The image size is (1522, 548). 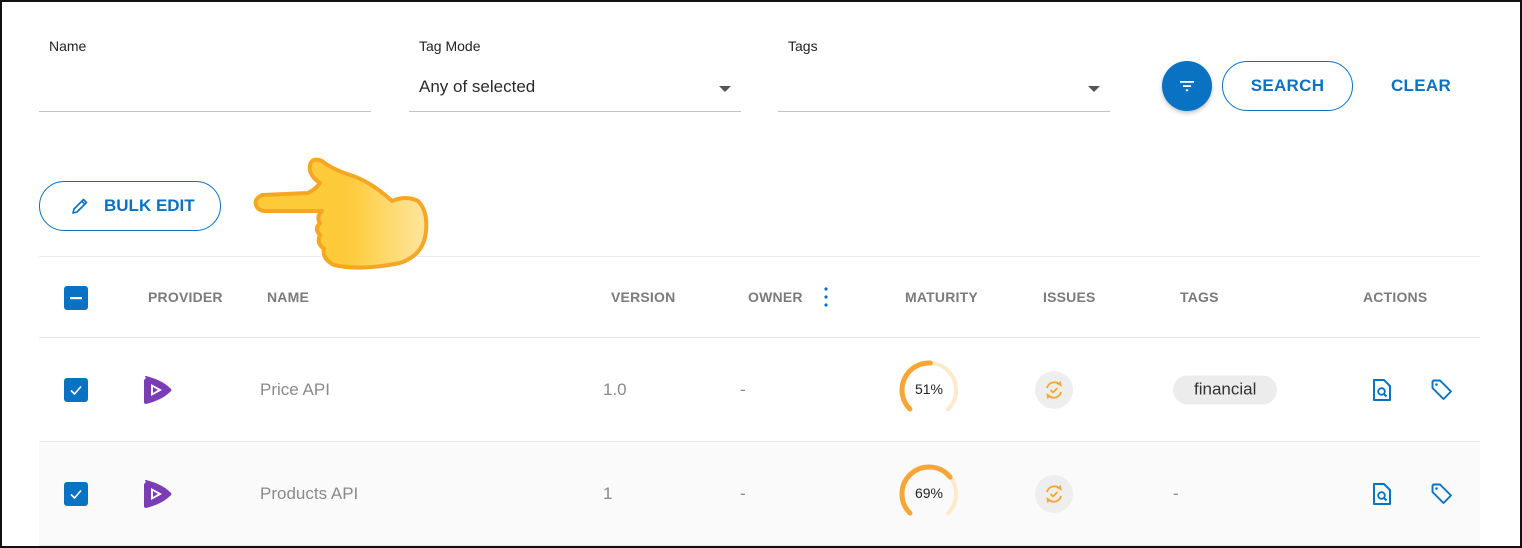 I want to click on minus-icon, so click(x=76, y=298).